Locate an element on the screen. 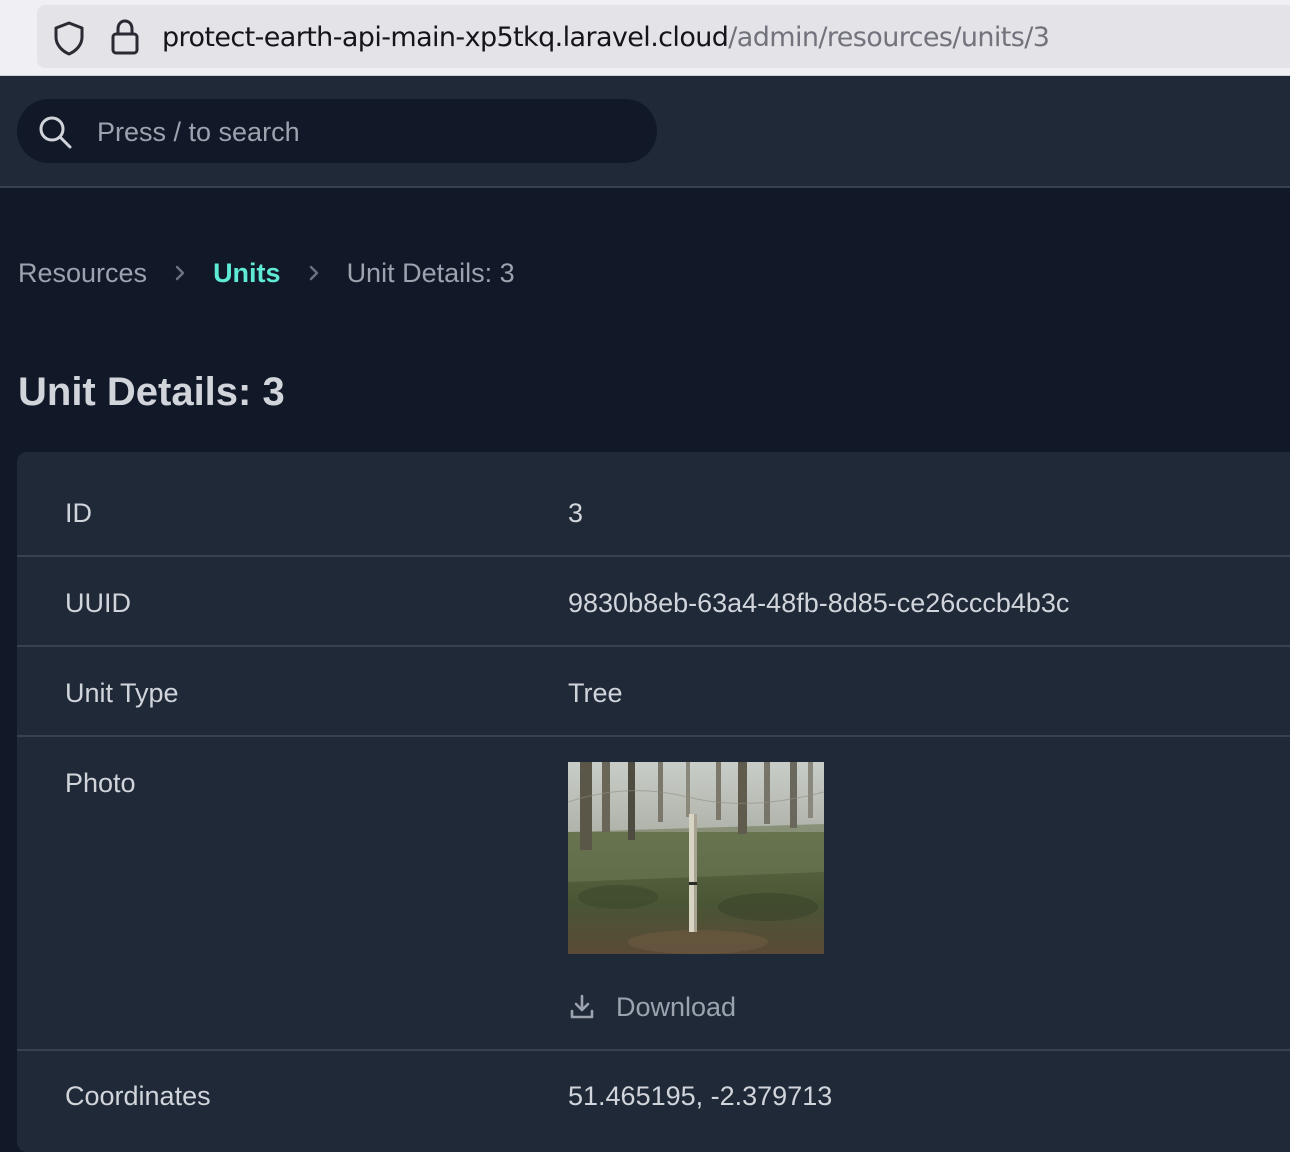 The height and width of the screenshot is (1152, 1290). unit-photo is located at coordinates (696, 858).